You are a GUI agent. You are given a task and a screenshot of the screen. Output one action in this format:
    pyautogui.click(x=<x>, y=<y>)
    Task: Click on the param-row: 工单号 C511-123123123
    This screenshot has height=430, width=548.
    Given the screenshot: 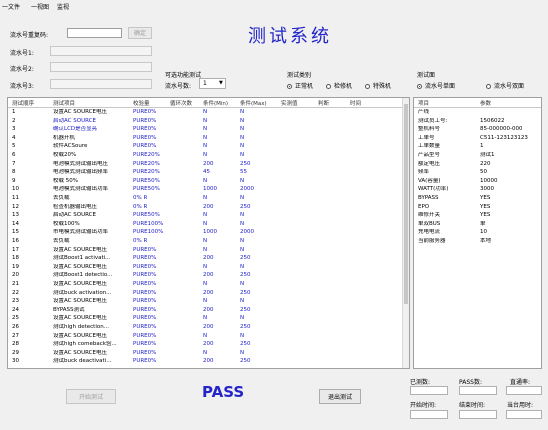 What is the action you would take?
    pyautogui.click(x=476, y=138)
    